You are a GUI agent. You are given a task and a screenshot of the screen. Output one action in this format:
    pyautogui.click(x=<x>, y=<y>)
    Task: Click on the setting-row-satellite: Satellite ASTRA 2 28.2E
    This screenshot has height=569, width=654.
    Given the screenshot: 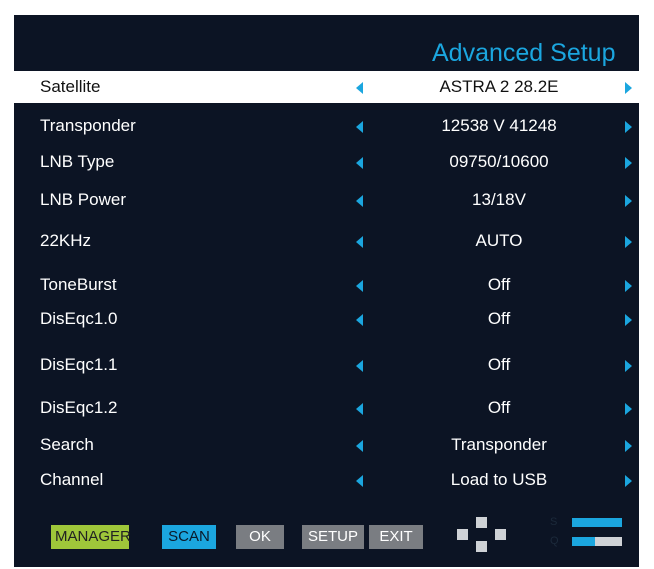 What is the action you would take?
    pyautogui.click(x=326, y=87)
    